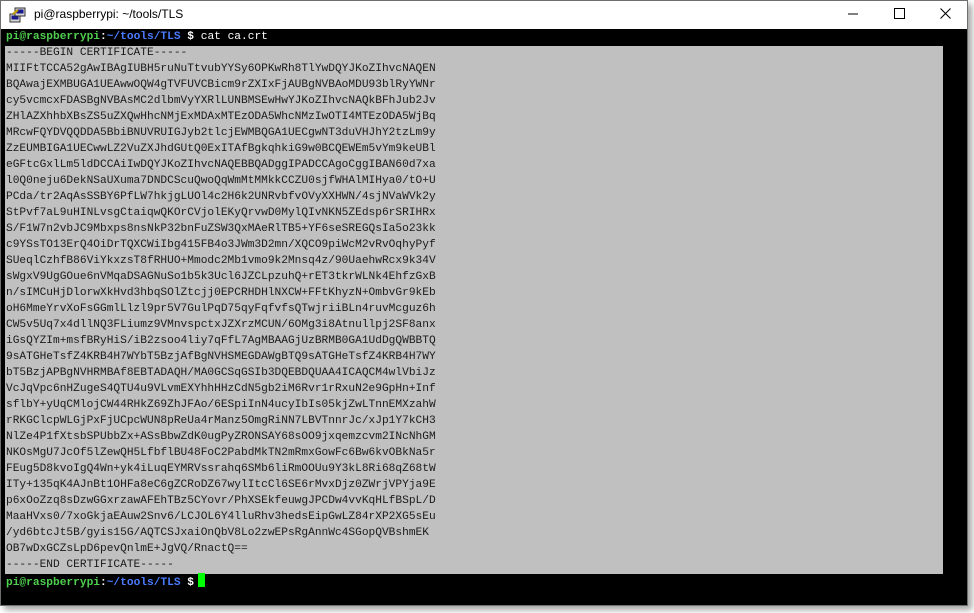  I want to click on close-icon, so click(945, 15).